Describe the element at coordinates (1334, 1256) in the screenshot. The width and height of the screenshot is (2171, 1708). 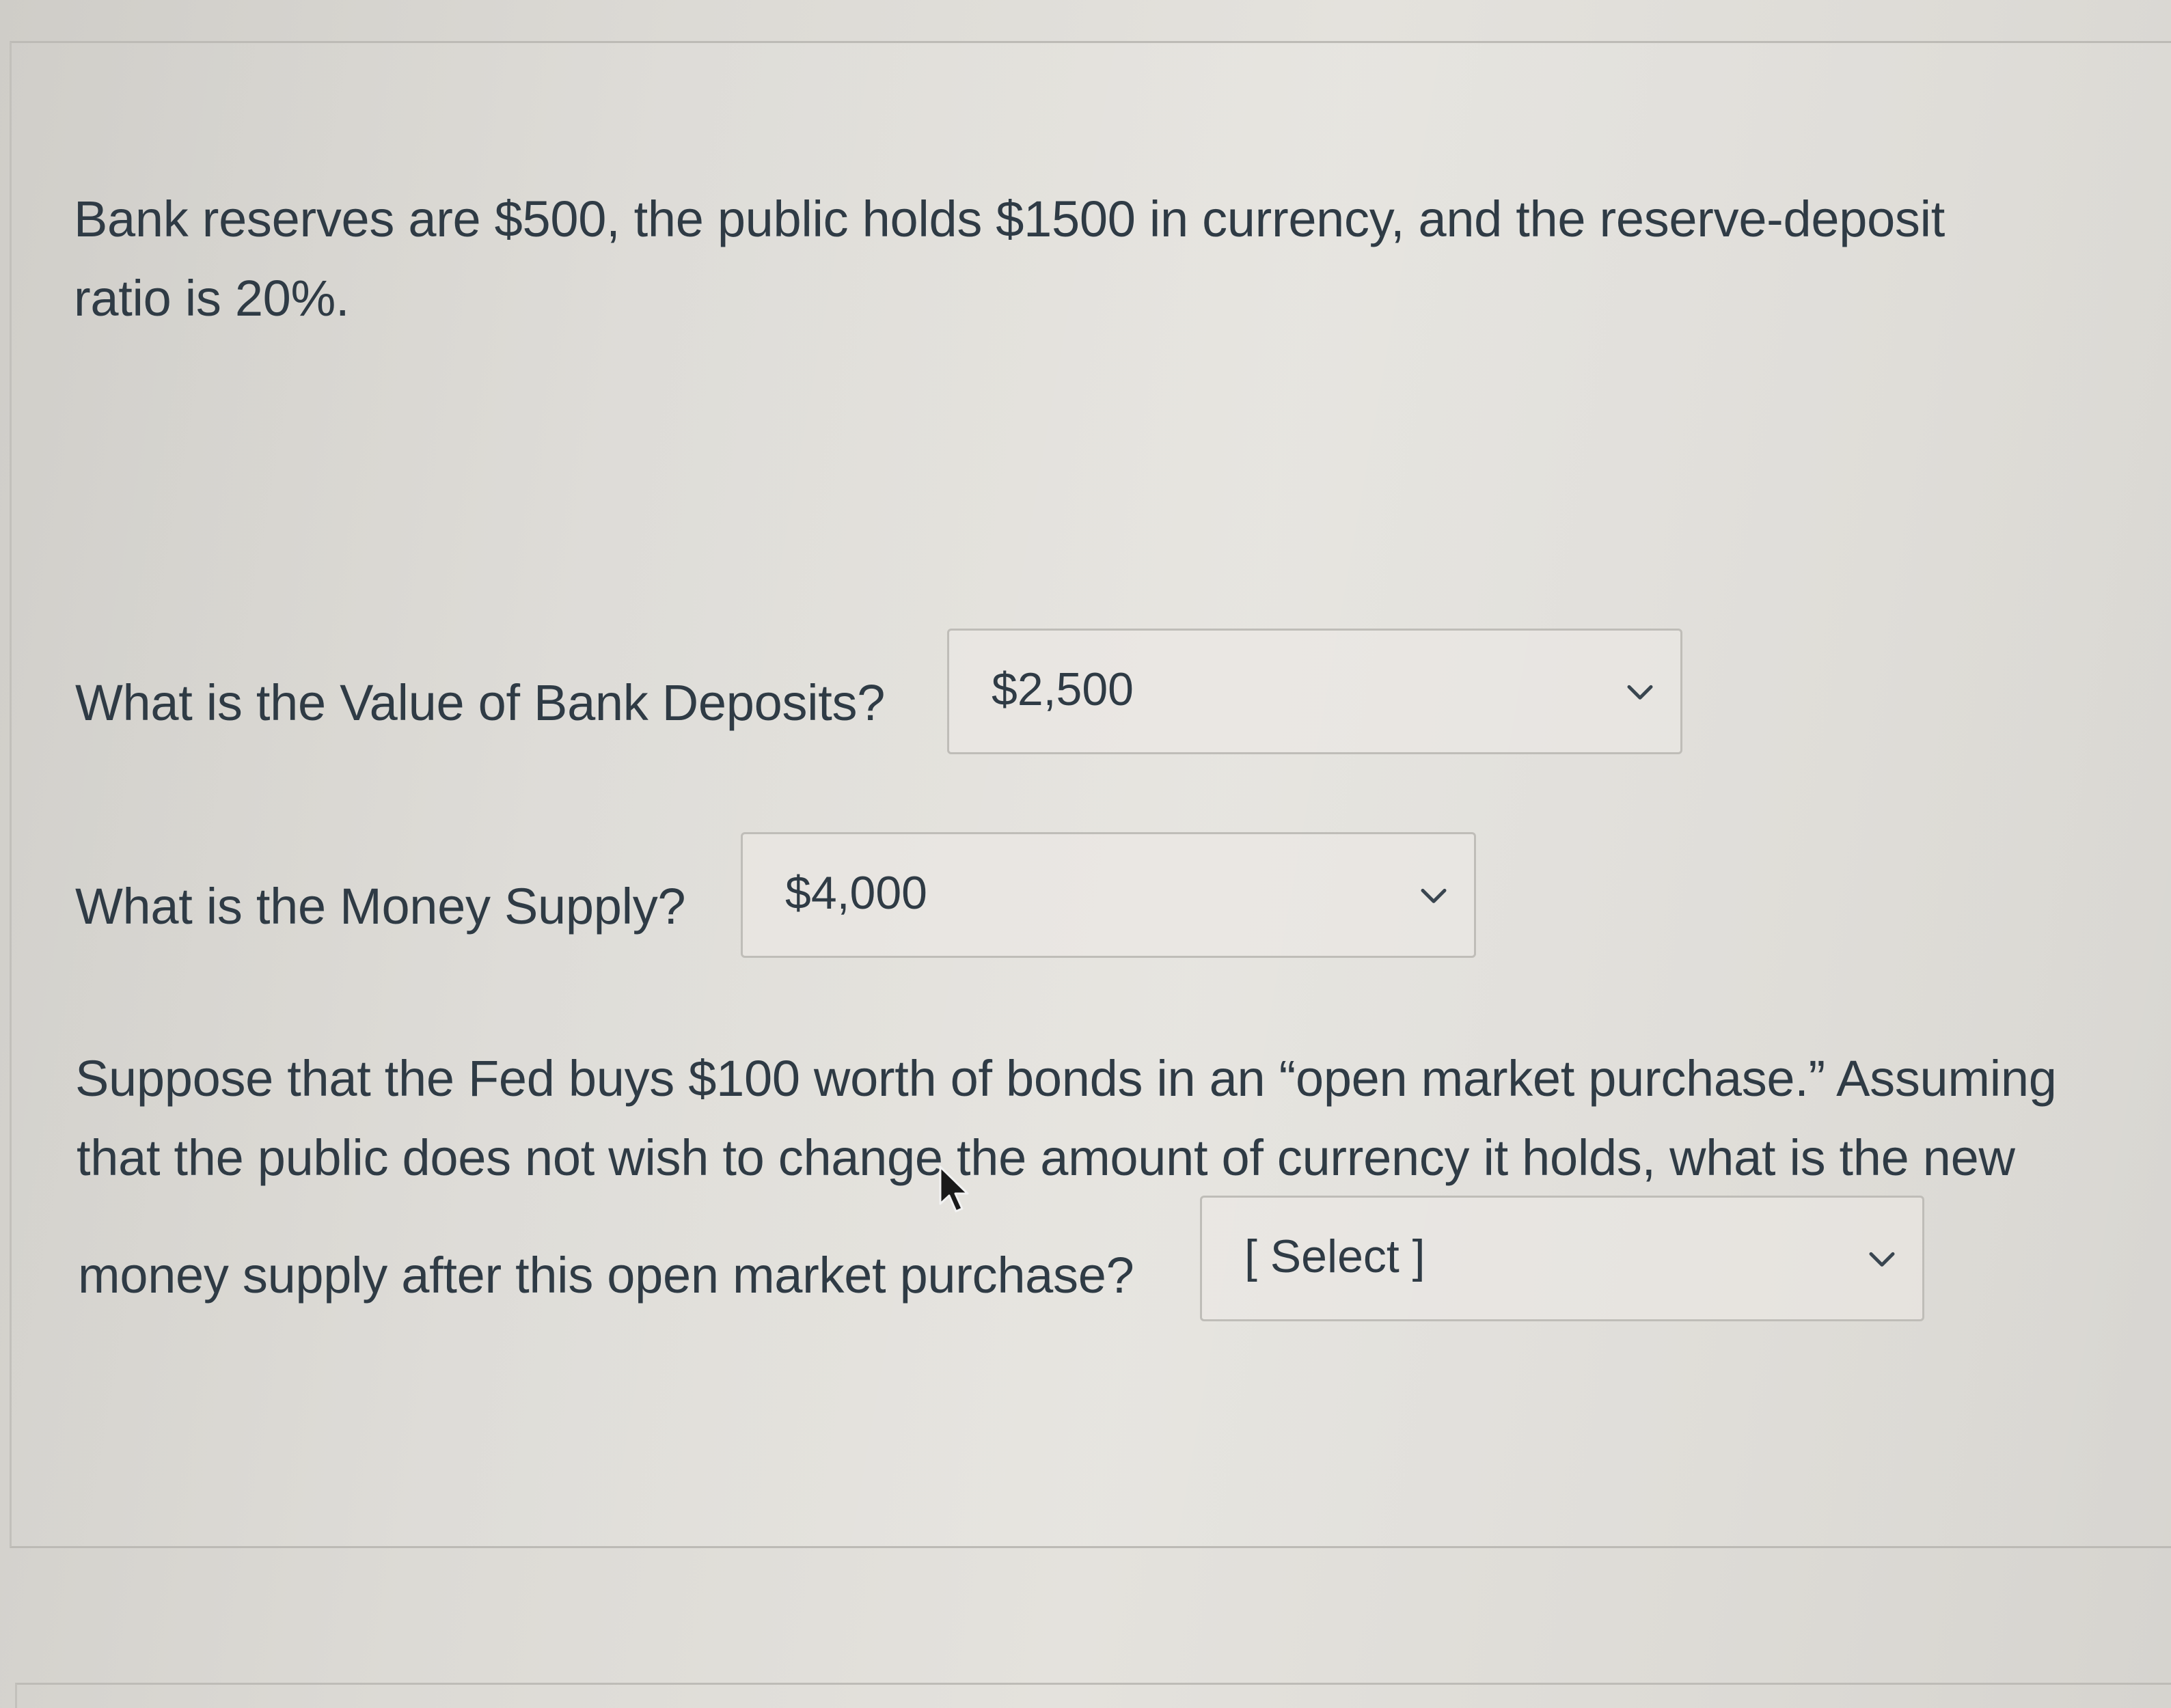
I see `new-money-supply-selected-value: [ Select ]` at that location.